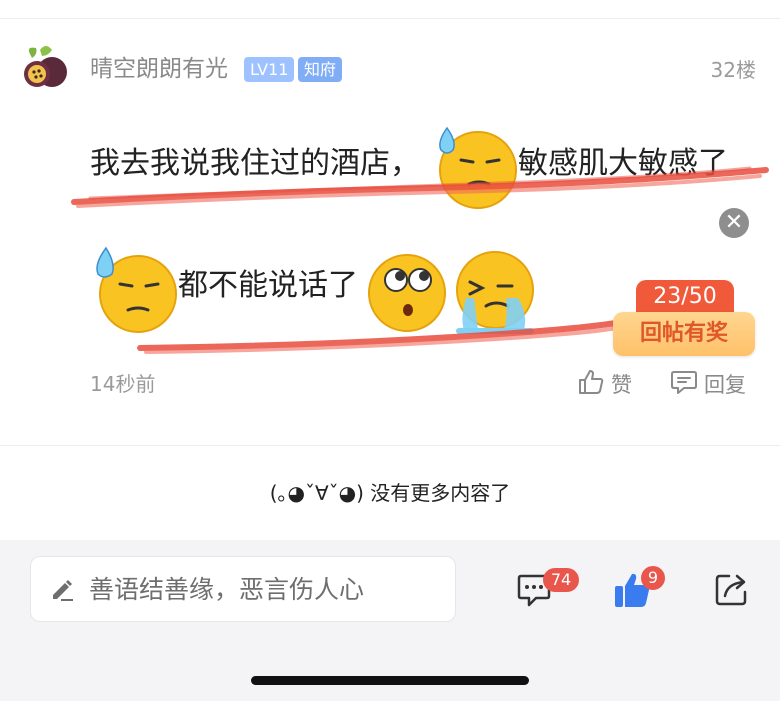  I want to click on comment-input-placeholder: 善语结善缘，恶言伤人心, so click(227, 589).